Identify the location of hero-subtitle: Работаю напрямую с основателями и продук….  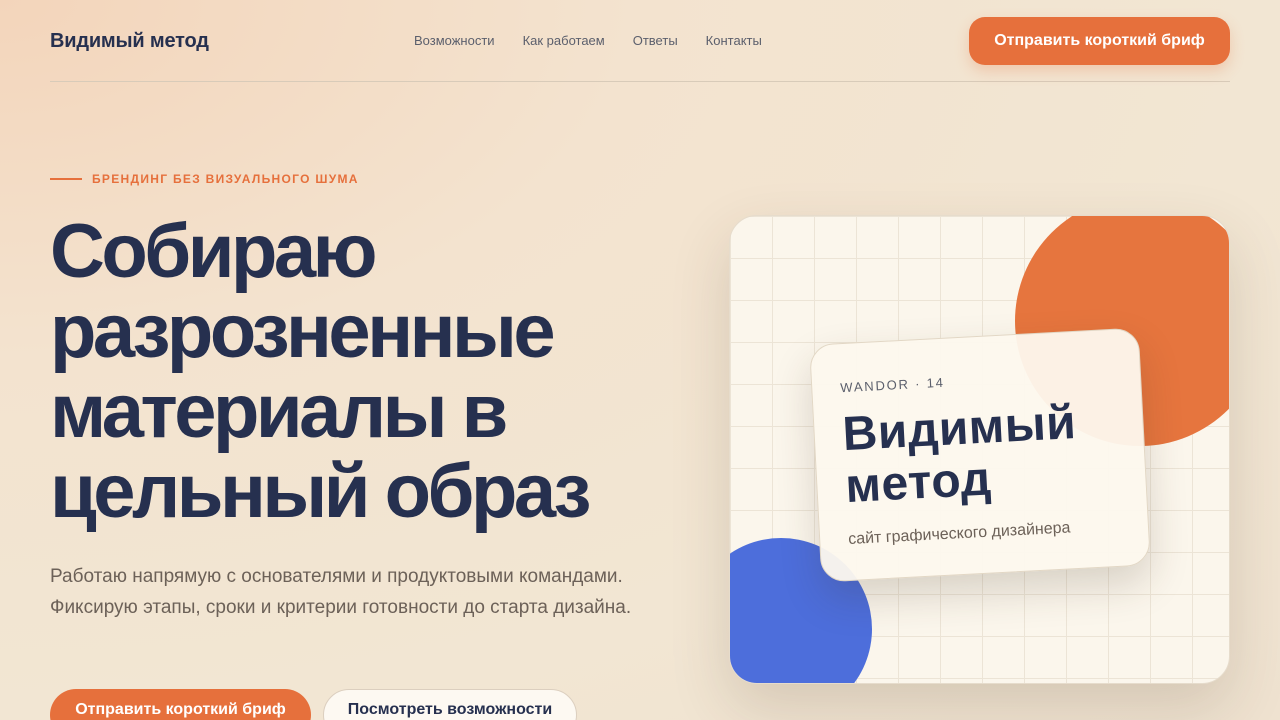
(341, 592).